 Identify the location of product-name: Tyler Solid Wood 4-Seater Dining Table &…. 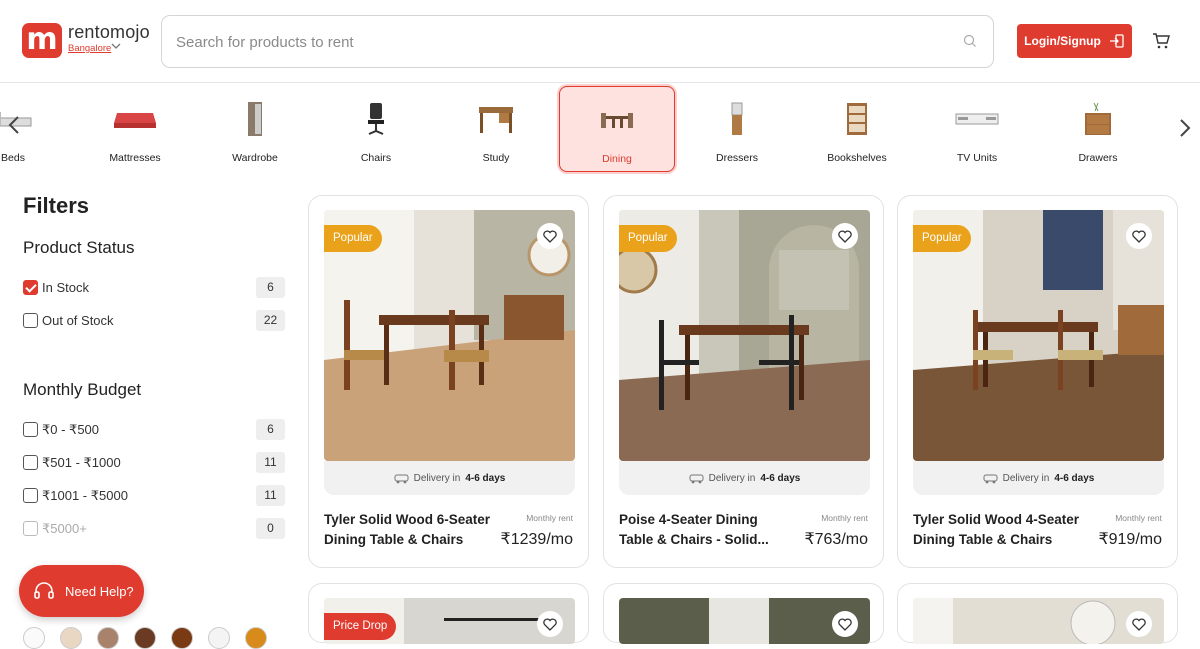
(1000, 530).